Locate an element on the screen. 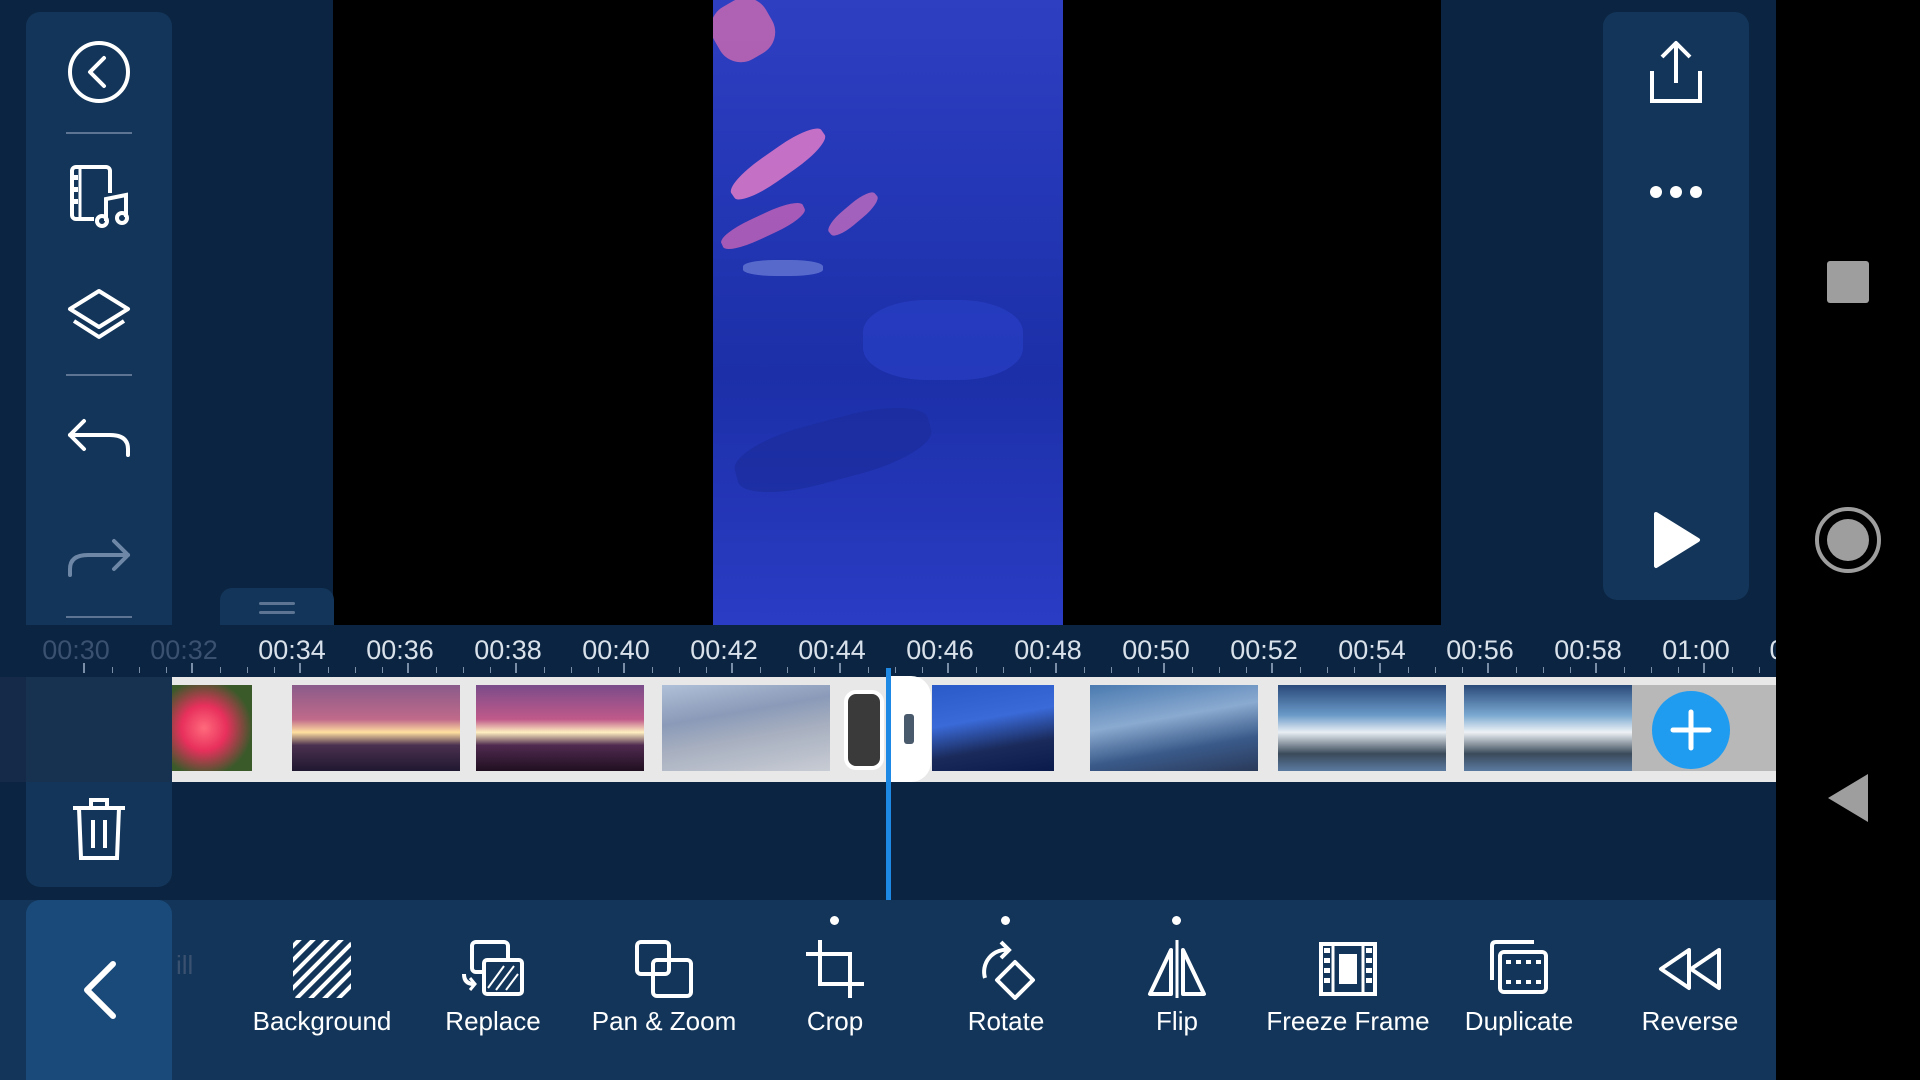 The height and width of the screenshot is (1080, 1920). tool-label: Pan & Zoom is located at coordinates (664, 1021).